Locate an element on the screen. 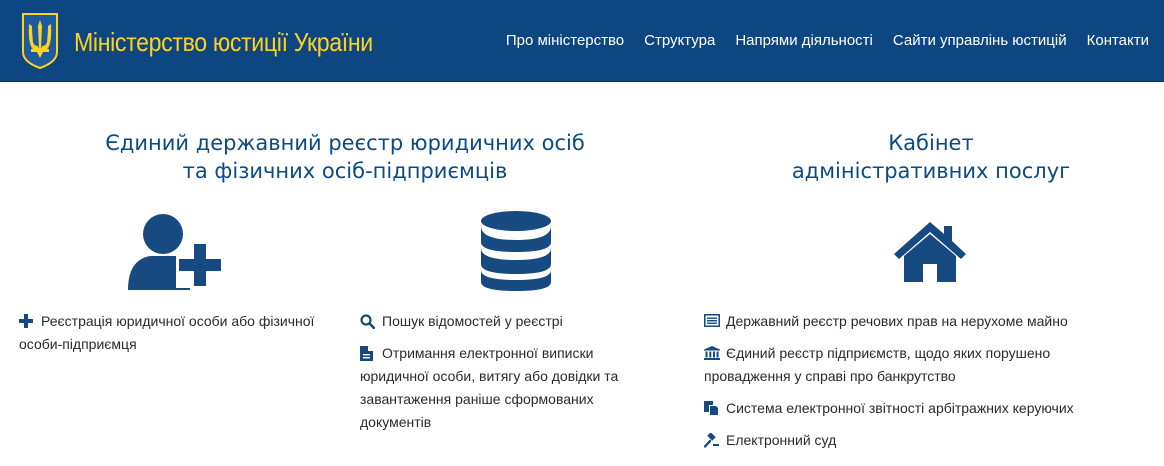 This screenshot has height=466, width=1164. nav-about-ministry: Про міністерство is located at coordinates (565, 41).